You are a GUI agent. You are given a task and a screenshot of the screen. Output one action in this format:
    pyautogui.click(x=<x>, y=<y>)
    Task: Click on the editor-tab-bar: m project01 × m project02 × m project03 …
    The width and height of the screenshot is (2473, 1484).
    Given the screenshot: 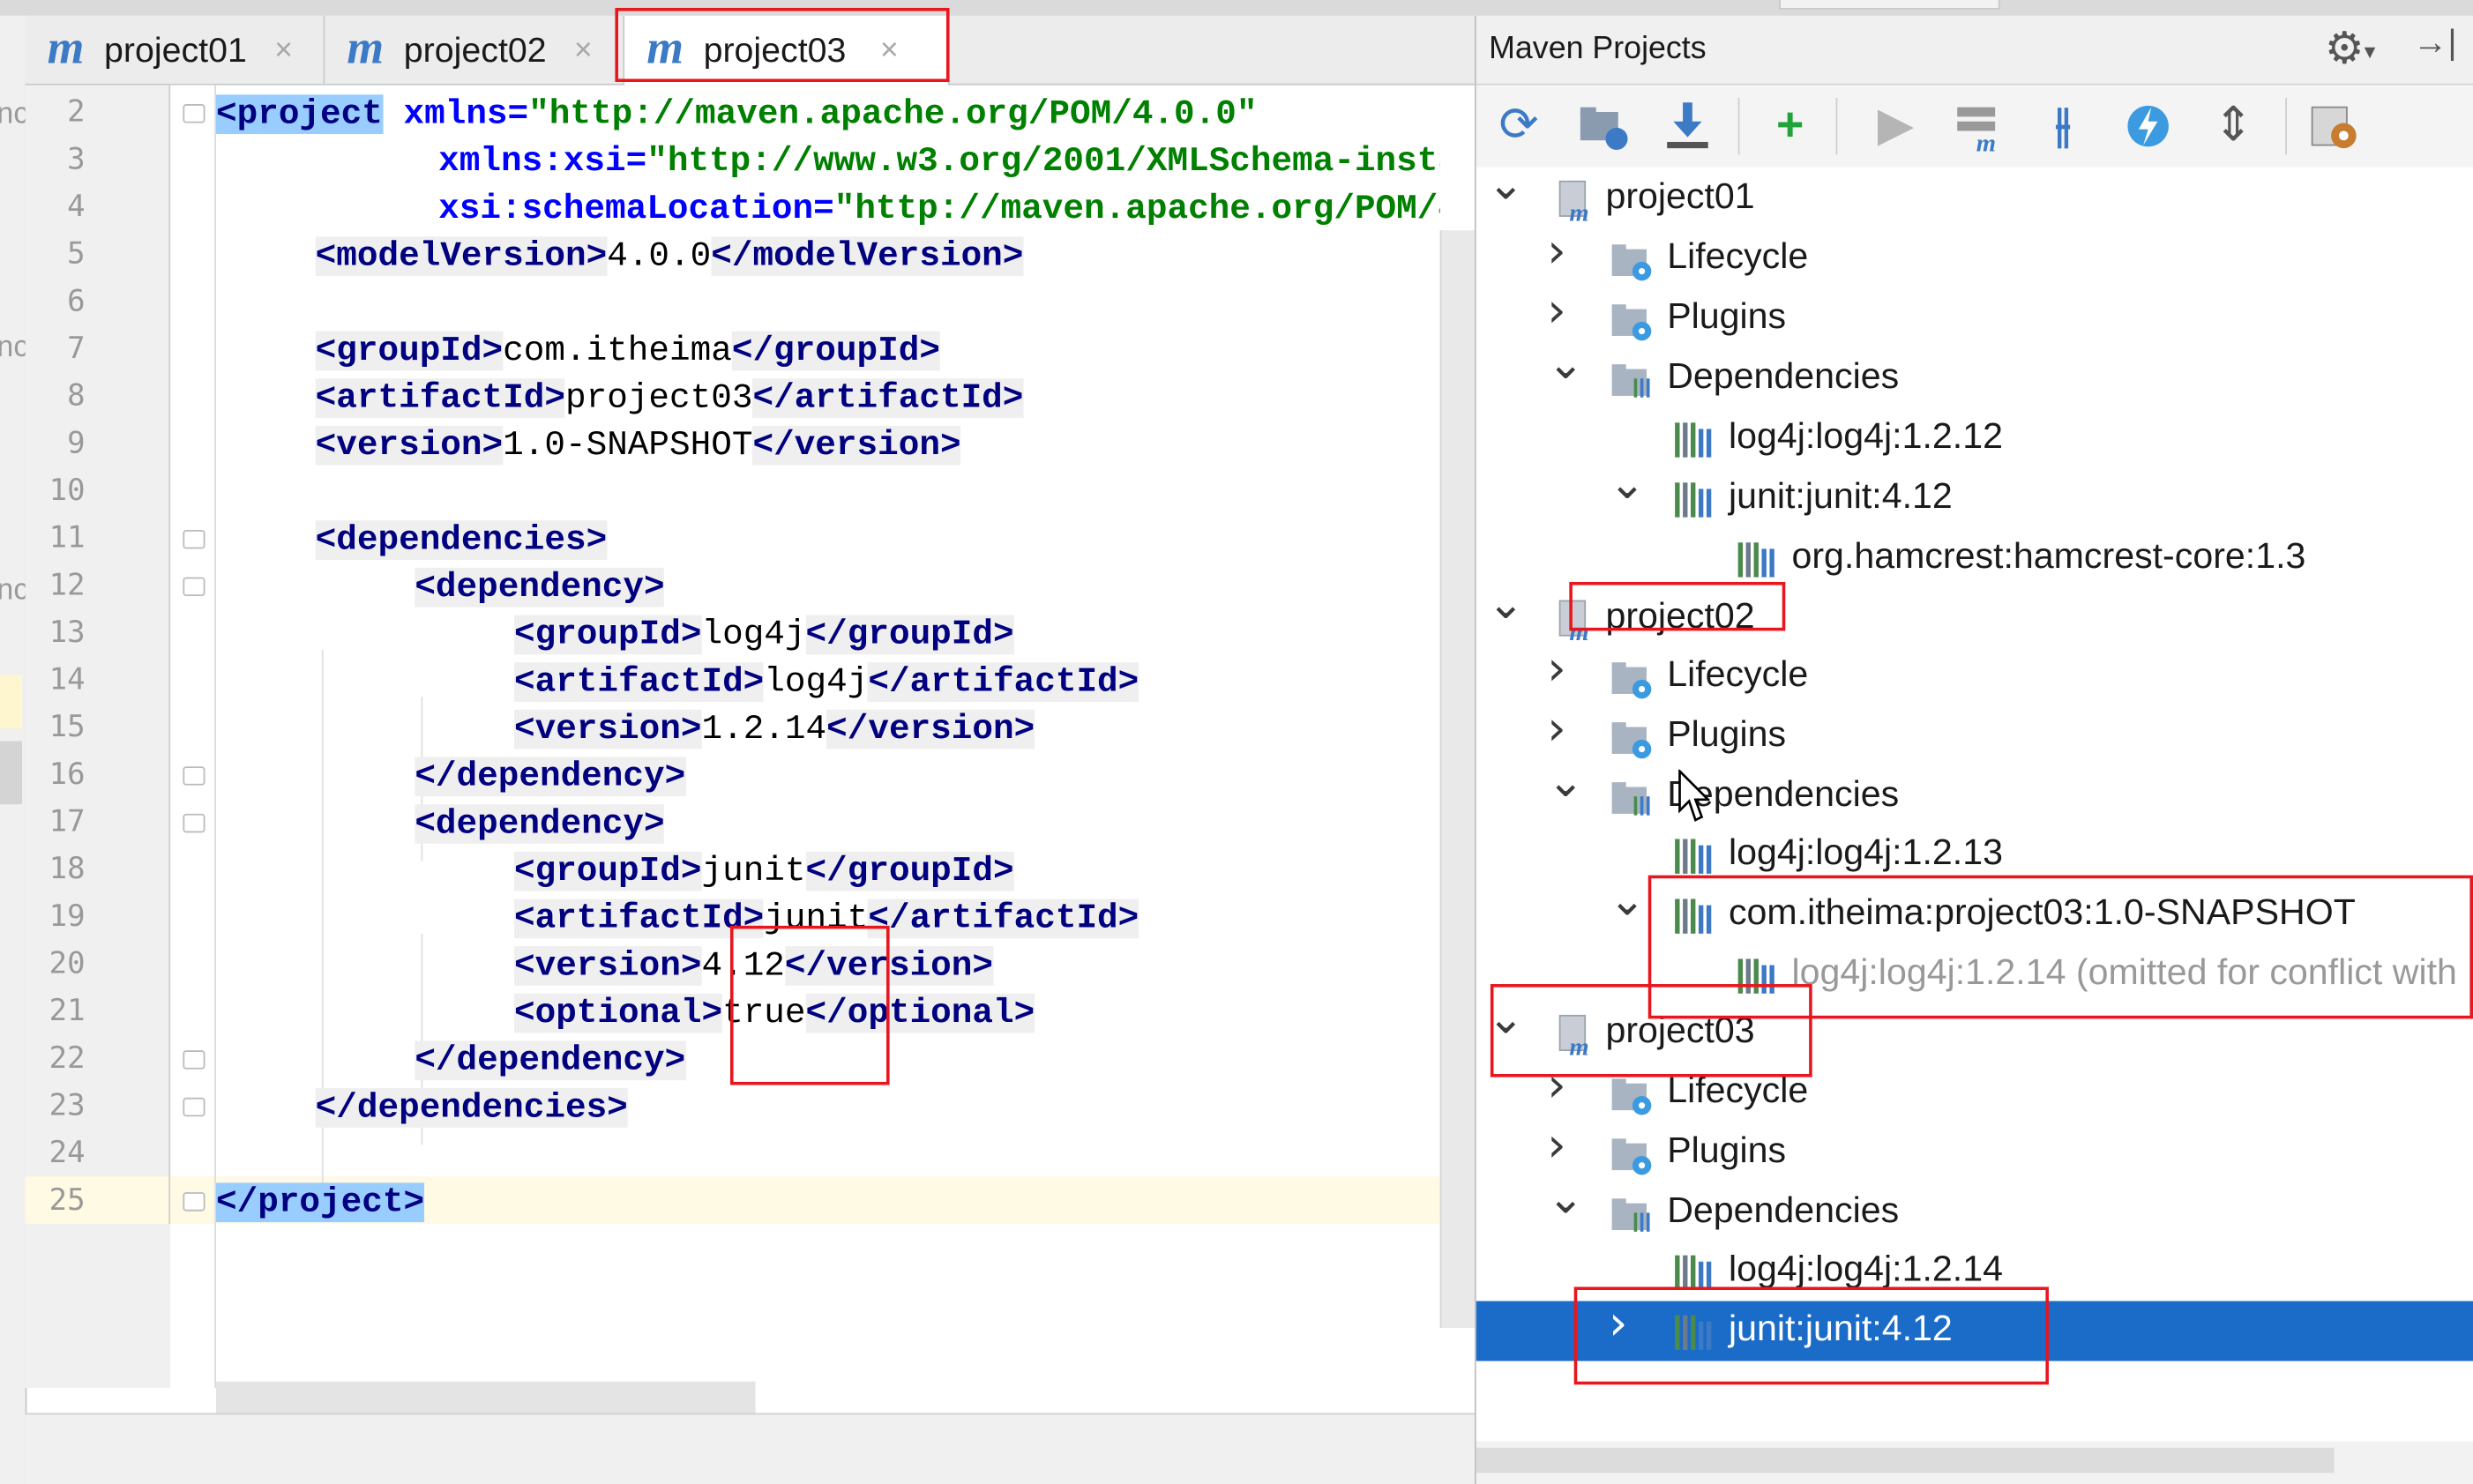 What is the action you would take?
    pyautogui.click(x=750, y=50)
    